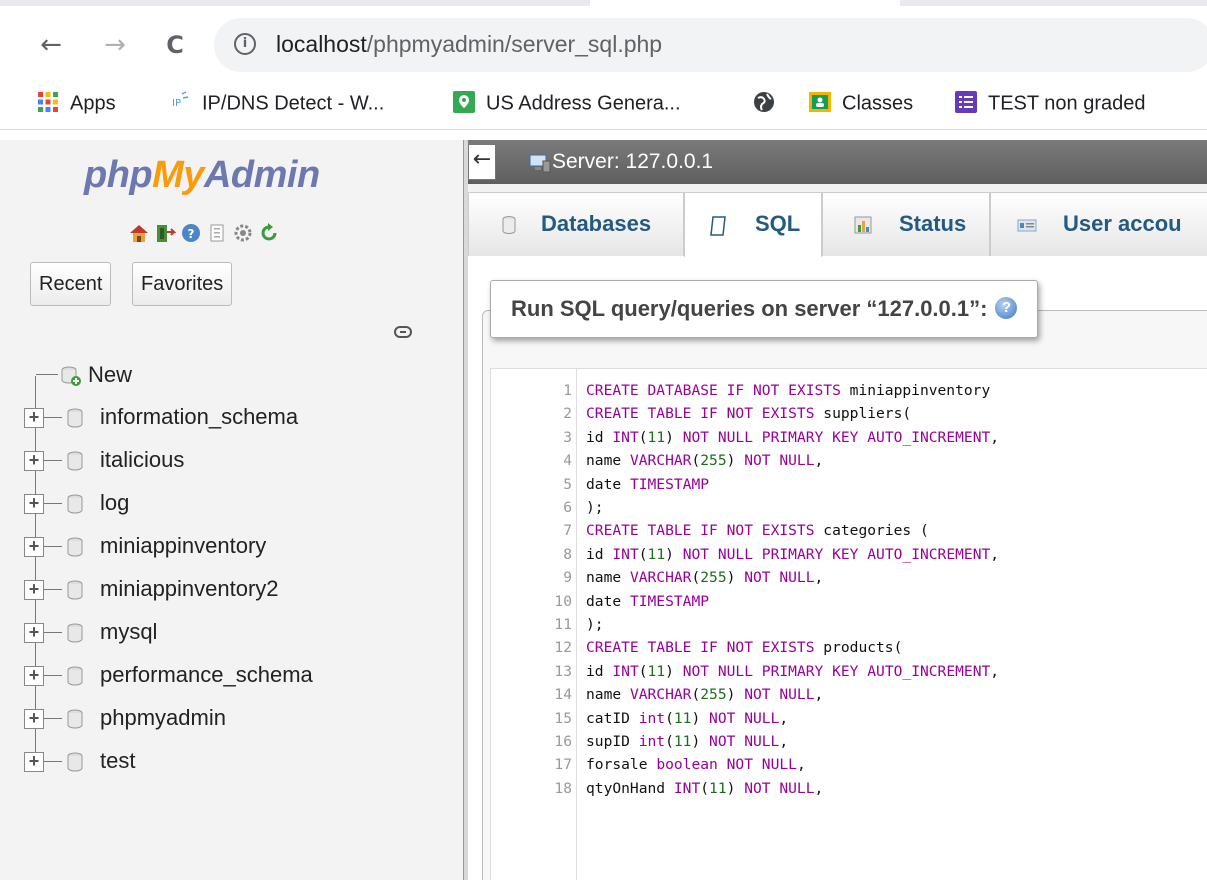 The image size is (1207, 880). Describe the element at coordinates (863, 225) in the screenshot. I see `status-chart-icon` at that location.